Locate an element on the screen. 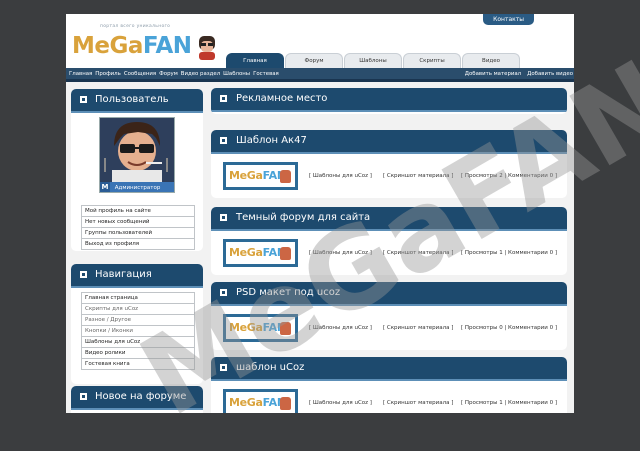 Image resolution: width=640 pixels, height=451 pixels. nav-link-guestbook: Гостевая is located at coordinates (266, 74).